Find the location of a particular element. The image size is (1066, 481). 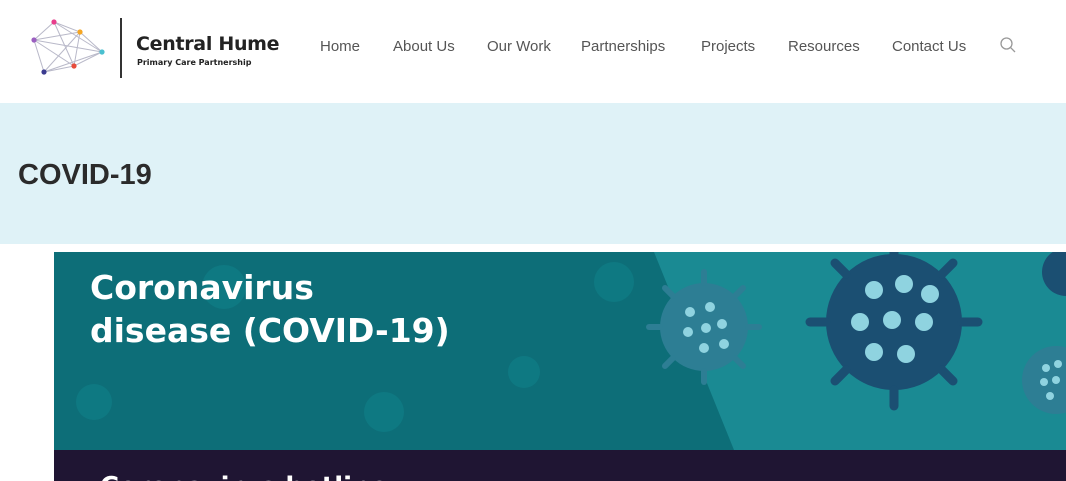

banner-title: Coronavirus disease (COVID-19) is located at coordinates (270, 309).